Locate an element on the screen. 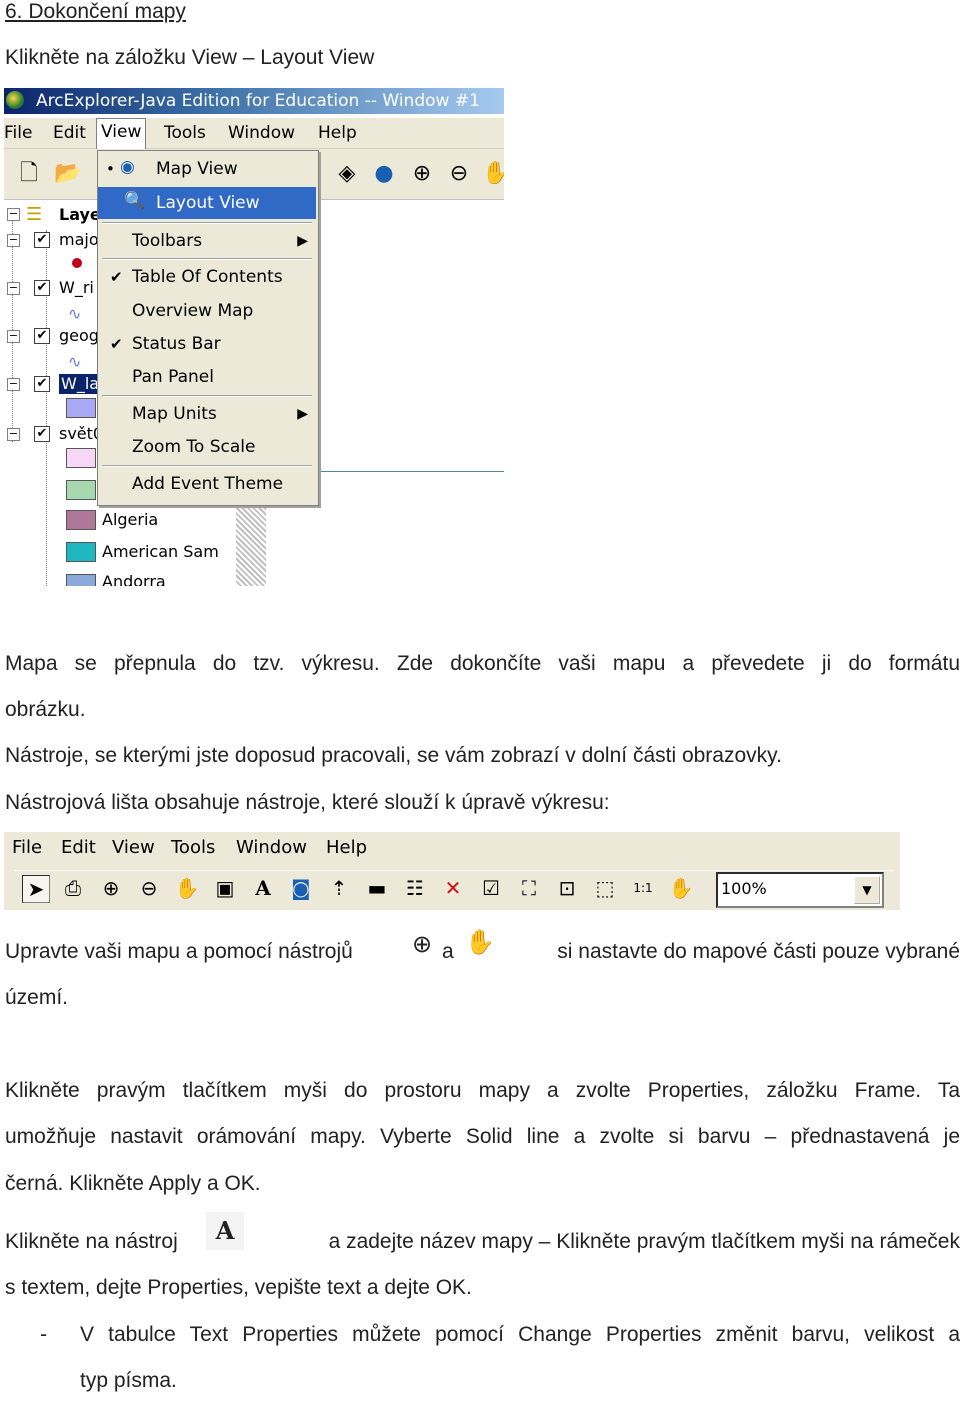 The height and width of the screenshot is (1404, 960). zoom-actual-size-icon: 1:1 is located at coordinates (643, 888).